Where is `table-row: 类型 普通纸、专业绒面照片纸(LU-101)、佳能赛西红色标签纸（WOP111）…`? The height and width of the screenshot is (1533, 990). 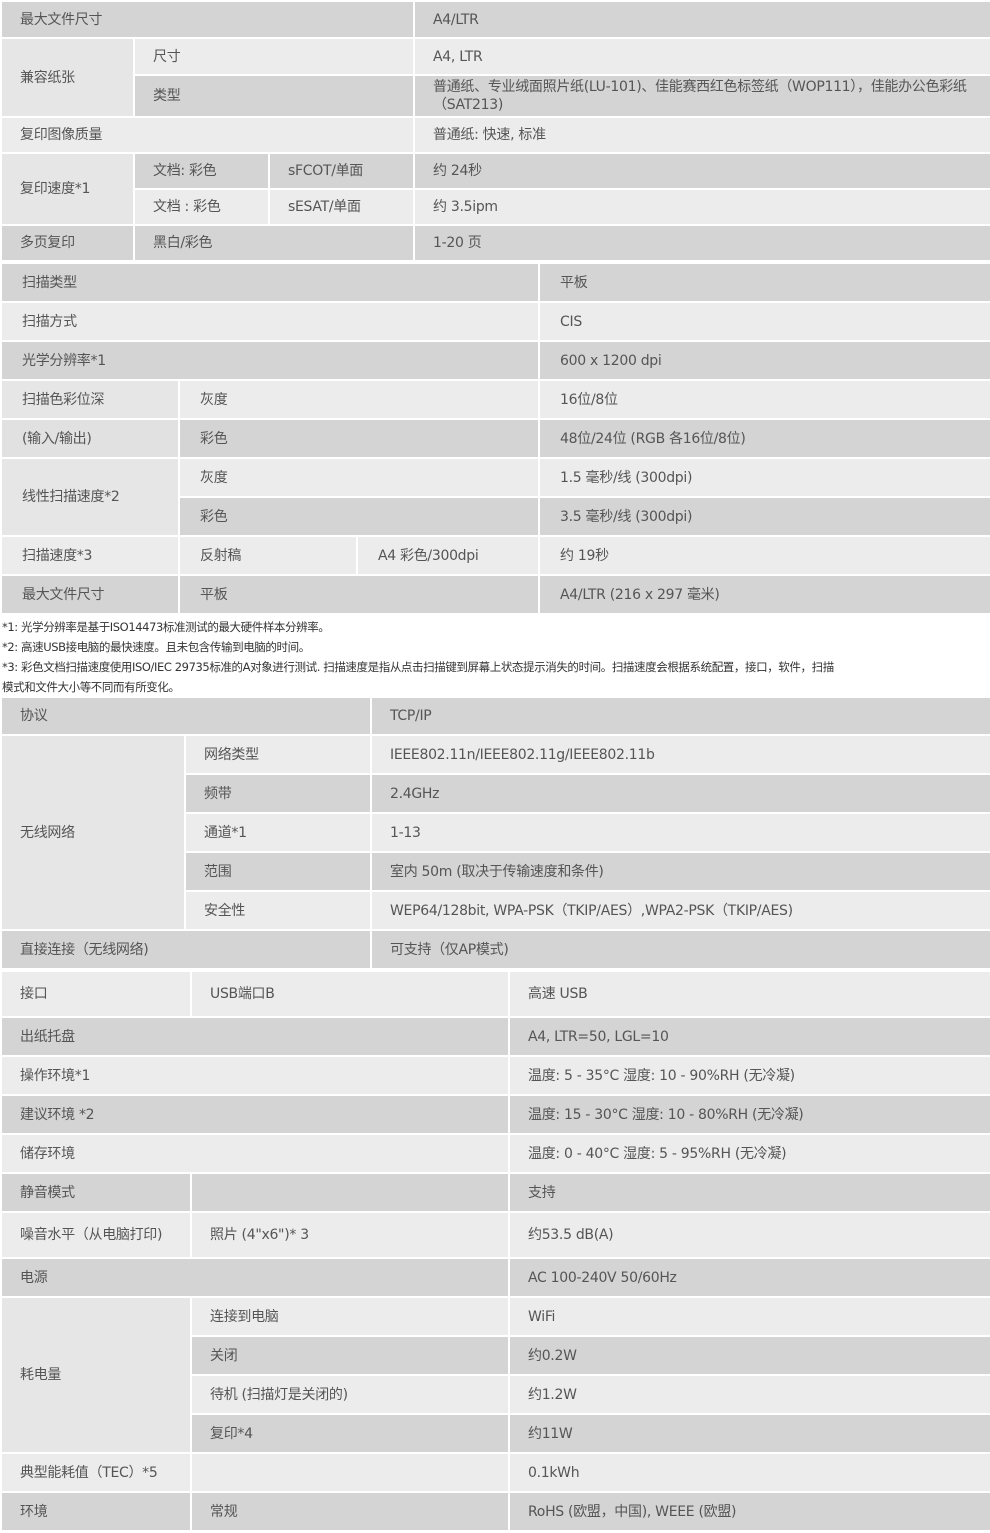 table-row: 类型 普通纸、专业绒面照片纸(LU-101)、佳能赛西红色标签纸（WOP111）… is located at coordinates (495, 96).